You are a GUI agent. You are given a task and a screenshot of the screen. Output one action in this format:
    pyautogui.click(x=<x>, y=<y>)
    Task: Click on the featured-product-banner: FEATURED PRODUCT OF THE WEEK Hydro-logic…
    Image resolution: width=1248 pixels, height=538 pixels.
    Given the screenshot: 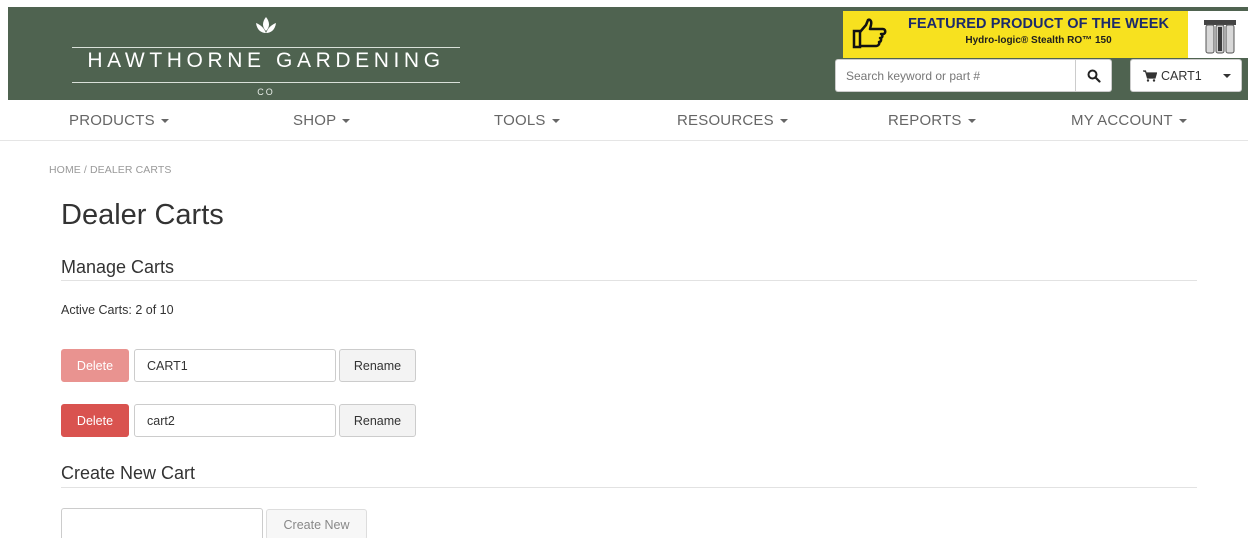 What is the action you would take?
    pyautogui.click(x=1045, y=34)
    